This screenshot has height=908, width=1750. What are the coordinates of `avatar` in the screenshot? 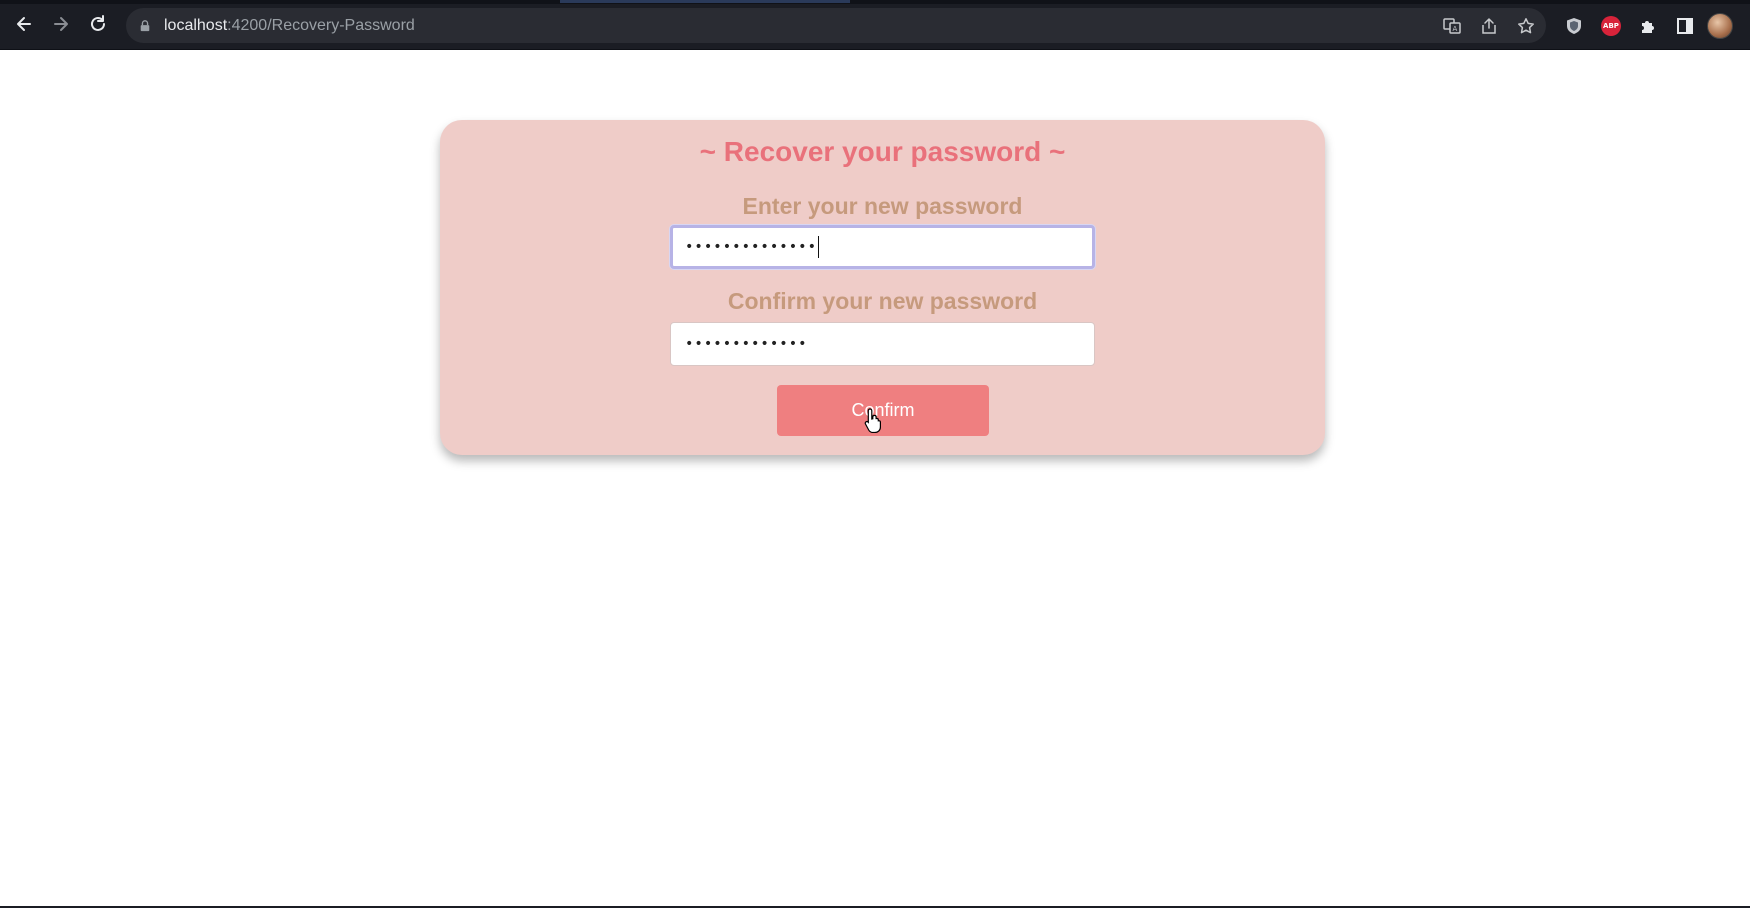 It's located at (1720, 25).